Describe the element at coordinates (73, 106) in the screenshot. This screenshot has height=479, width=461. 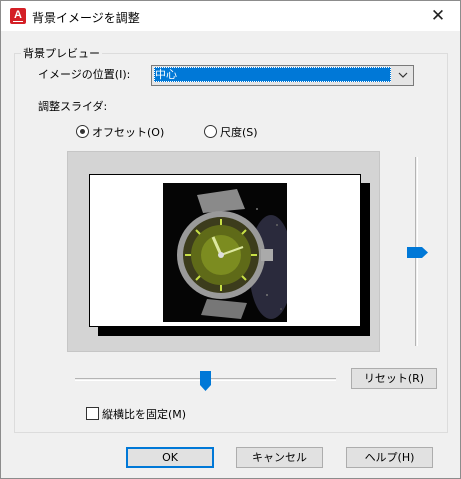
I see `adjust-slider-label: 調整スライダ:` at that location.